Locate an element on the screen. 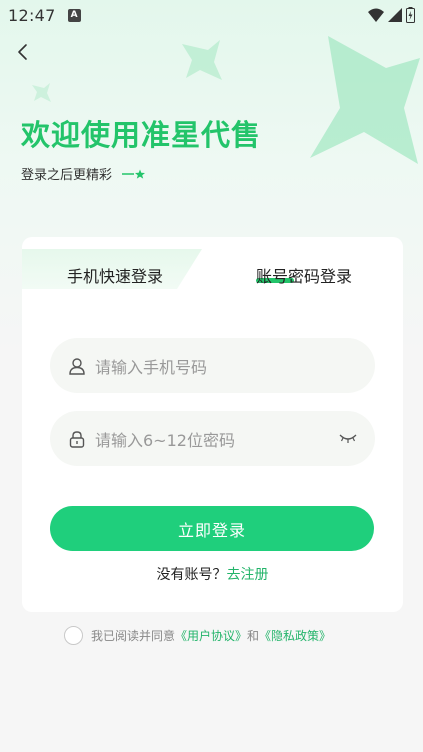 The height and width of the screenshot is (752, 423). status-icons is located at coordinates (391, 15).